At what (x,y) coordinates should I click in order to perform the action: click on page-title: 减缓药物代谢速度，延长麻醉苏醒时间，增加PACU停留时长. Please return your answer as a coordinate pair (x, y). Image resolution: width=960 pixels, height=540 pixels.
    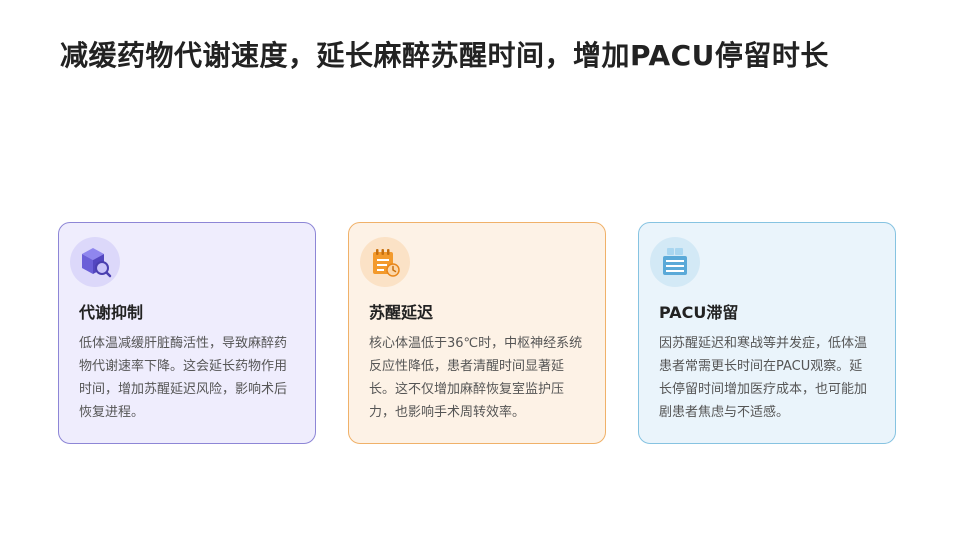
    Looking at the image, I should click on (444, 55).